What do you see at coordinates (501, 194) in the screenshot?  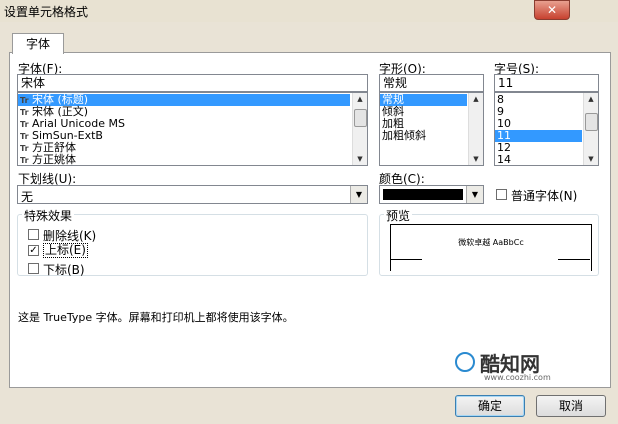 I see `normal-font-checkbox` at bounding box center [501, 194].